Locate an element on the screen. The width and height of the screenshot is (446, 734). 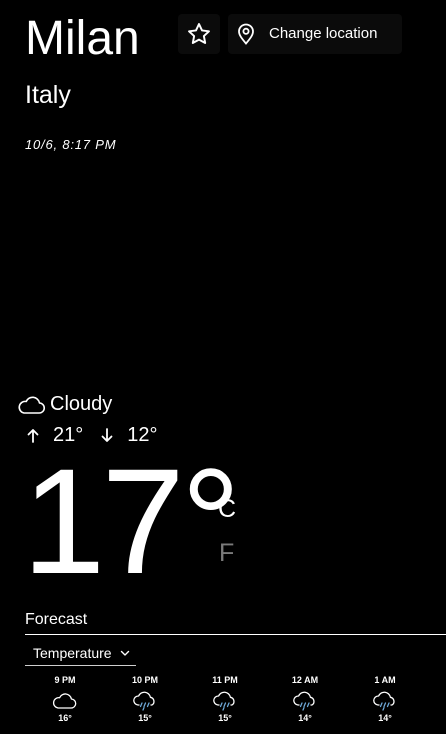
forecast-hour-time: 12 AM is located at coordinates (305, 680).